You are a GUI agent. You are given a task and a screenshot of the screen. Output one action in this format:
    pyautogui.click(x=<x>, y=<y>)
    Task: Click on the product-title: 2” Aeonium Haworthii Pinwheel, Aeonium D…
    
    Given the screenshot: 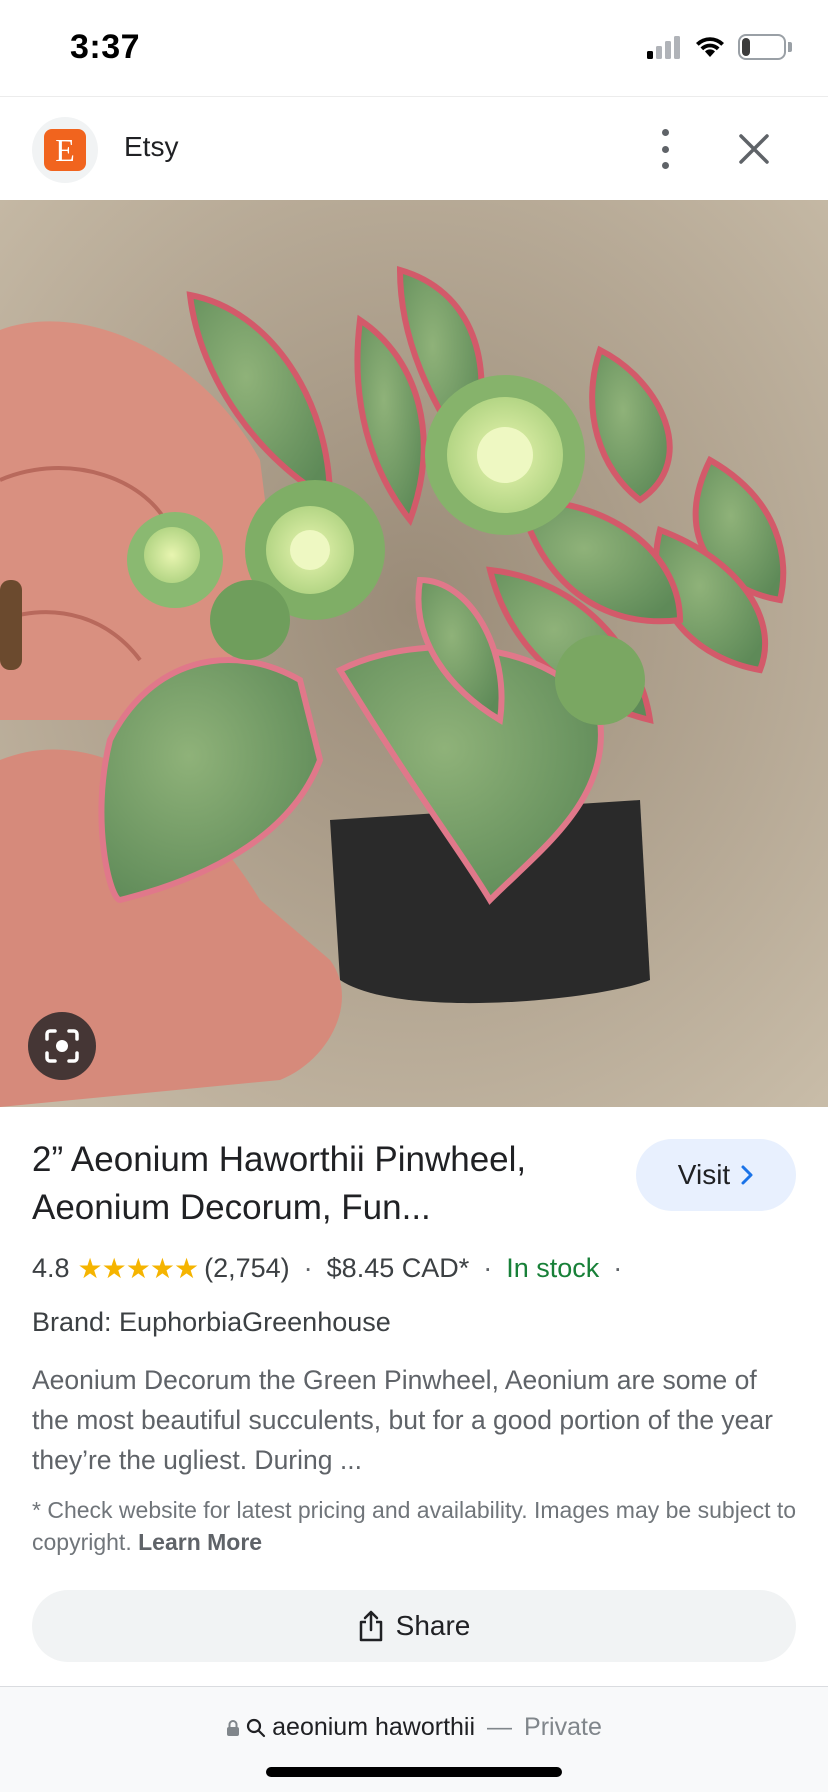 What is the action you would take?
    pyautogui.click(x=312, y=1184)
    